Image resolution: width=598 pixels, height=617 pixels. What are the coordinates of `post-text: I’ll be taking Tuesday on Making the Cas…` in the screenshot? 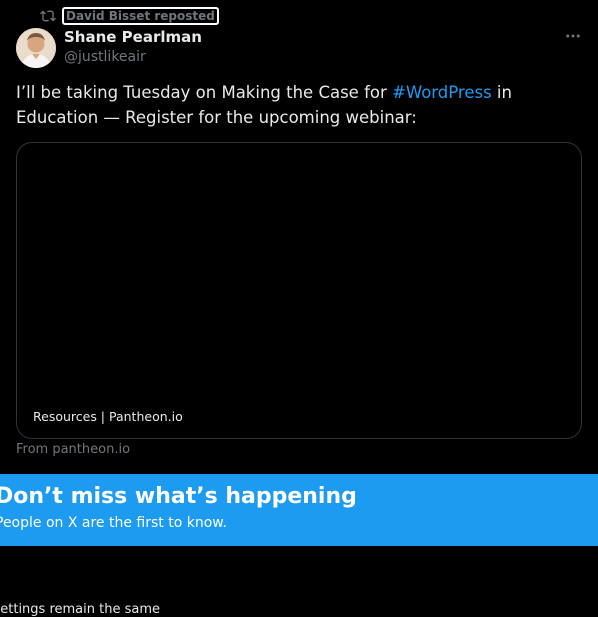 It's located at (299, 105).